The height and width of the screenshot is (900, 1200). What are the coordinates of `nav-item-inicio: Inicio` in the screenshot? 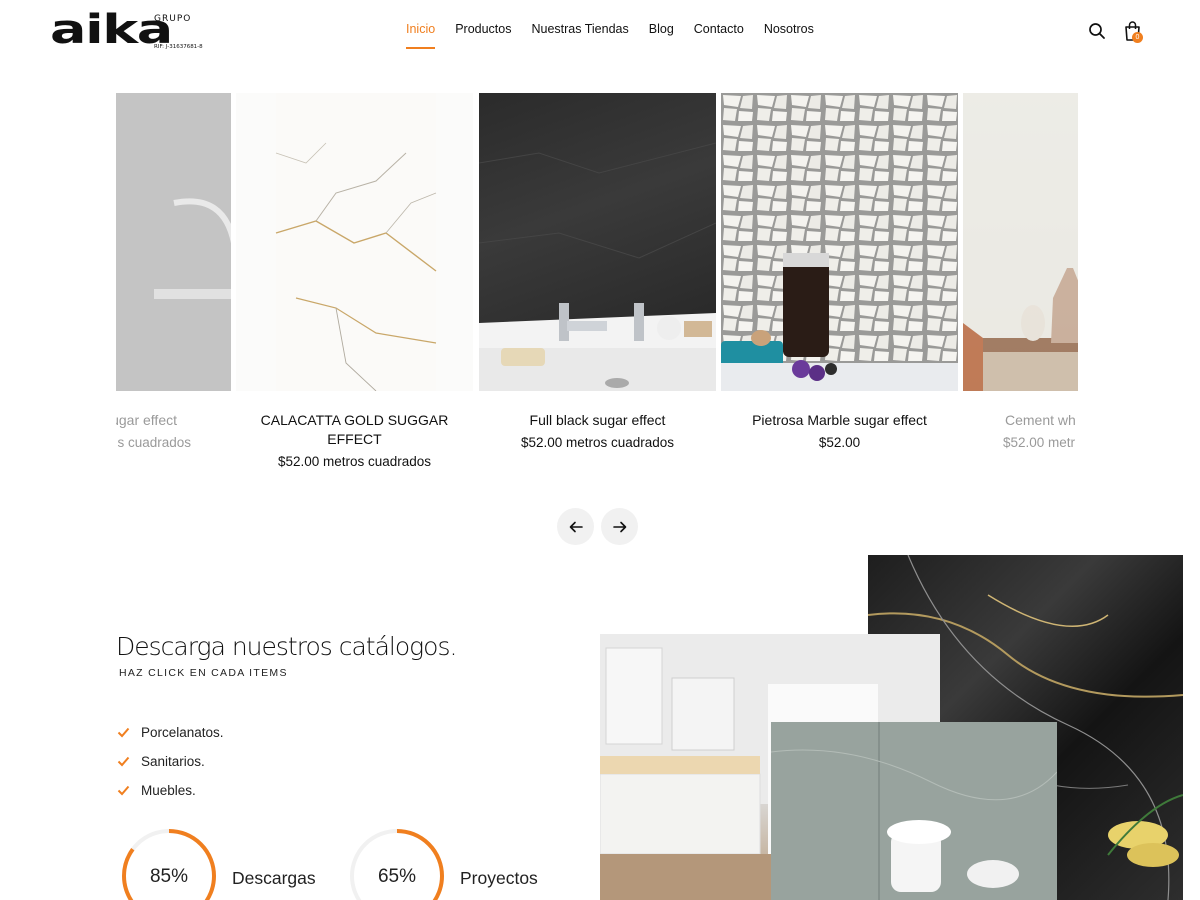 It's located at (421, 34).